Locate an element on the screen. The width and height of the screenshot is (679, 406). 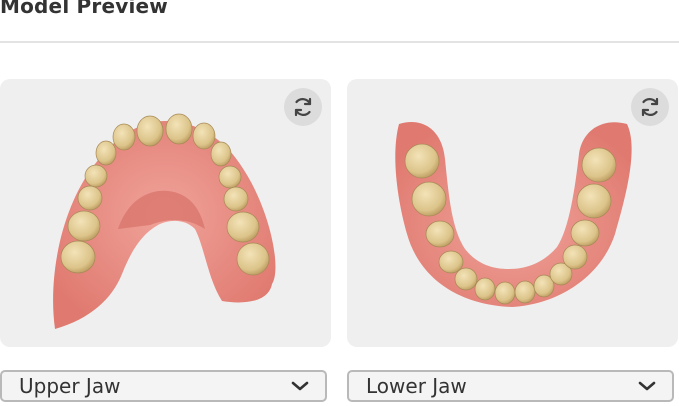
rotate-upper-button is located at coordinates (303, 107).